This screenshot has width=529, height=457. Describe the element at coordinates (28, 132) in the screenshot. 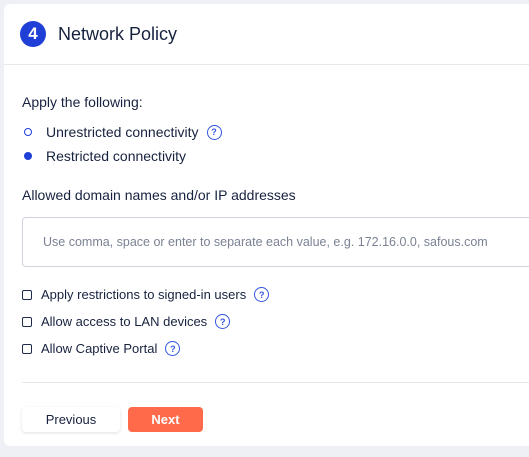

I see `radio-button-unselected` at that location.